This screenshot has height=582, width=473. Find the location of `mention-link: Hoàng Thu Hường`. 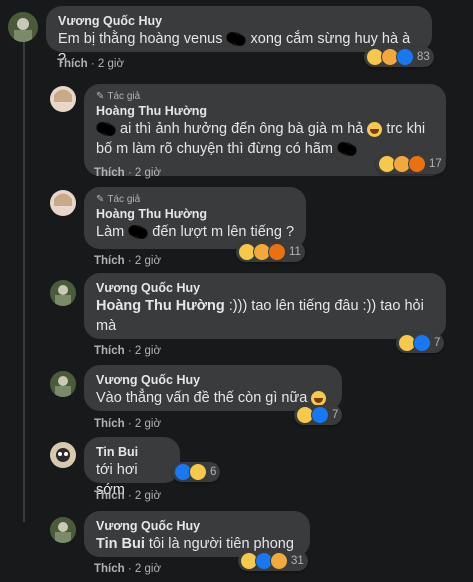

mention-link: Hoàng Thu Hường is located at coordinates (160, 306).